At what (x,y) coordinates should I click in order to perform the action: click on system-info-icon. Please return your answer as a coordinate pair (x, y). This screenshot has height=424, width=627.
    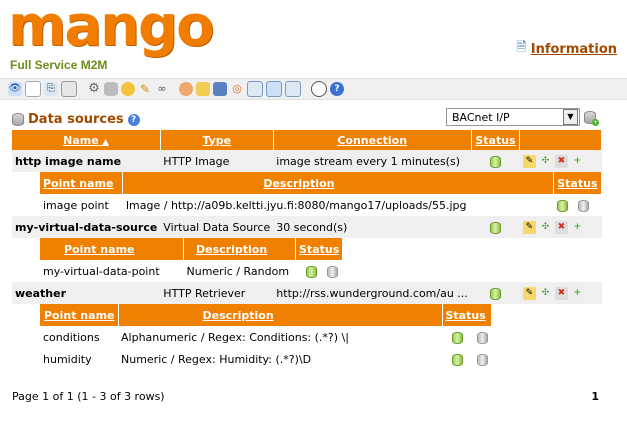
    Looking at the image, I should click on (274, 89).